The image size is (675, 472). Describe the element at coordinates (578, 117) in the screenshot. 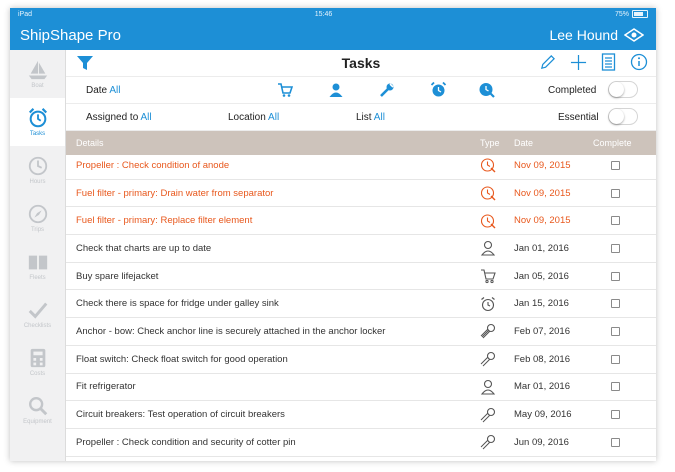

I see `essential-label: Essential` at that location.